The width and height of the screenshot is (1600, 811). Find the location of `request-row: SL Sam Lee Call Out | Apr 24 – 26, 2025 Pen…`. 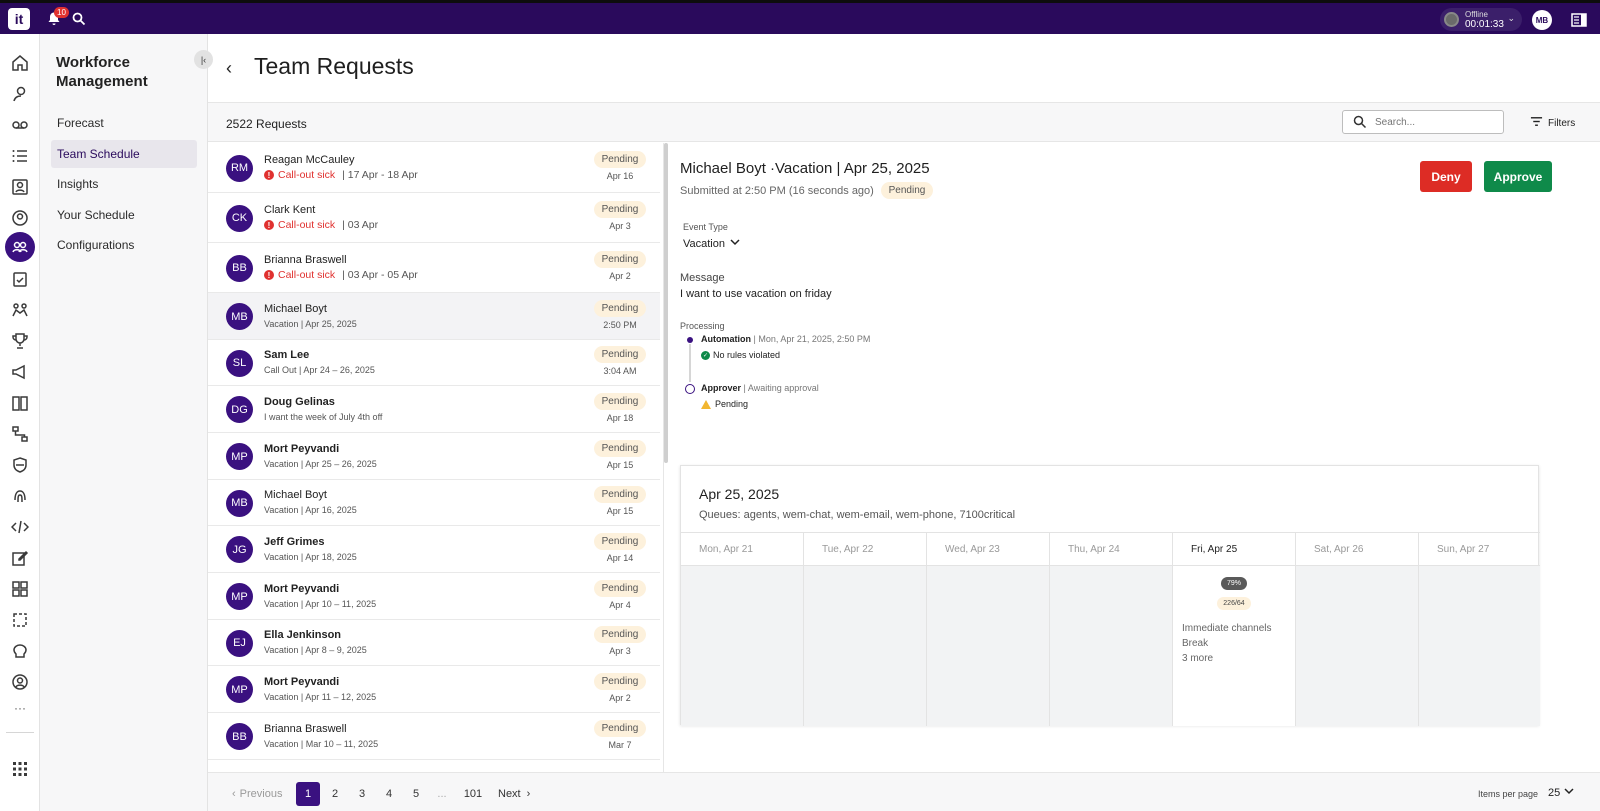

request-row: SL Sam Lee Call Out | Apr 24 – 26, 2025 Pen… is located at coordinates (434, 363).